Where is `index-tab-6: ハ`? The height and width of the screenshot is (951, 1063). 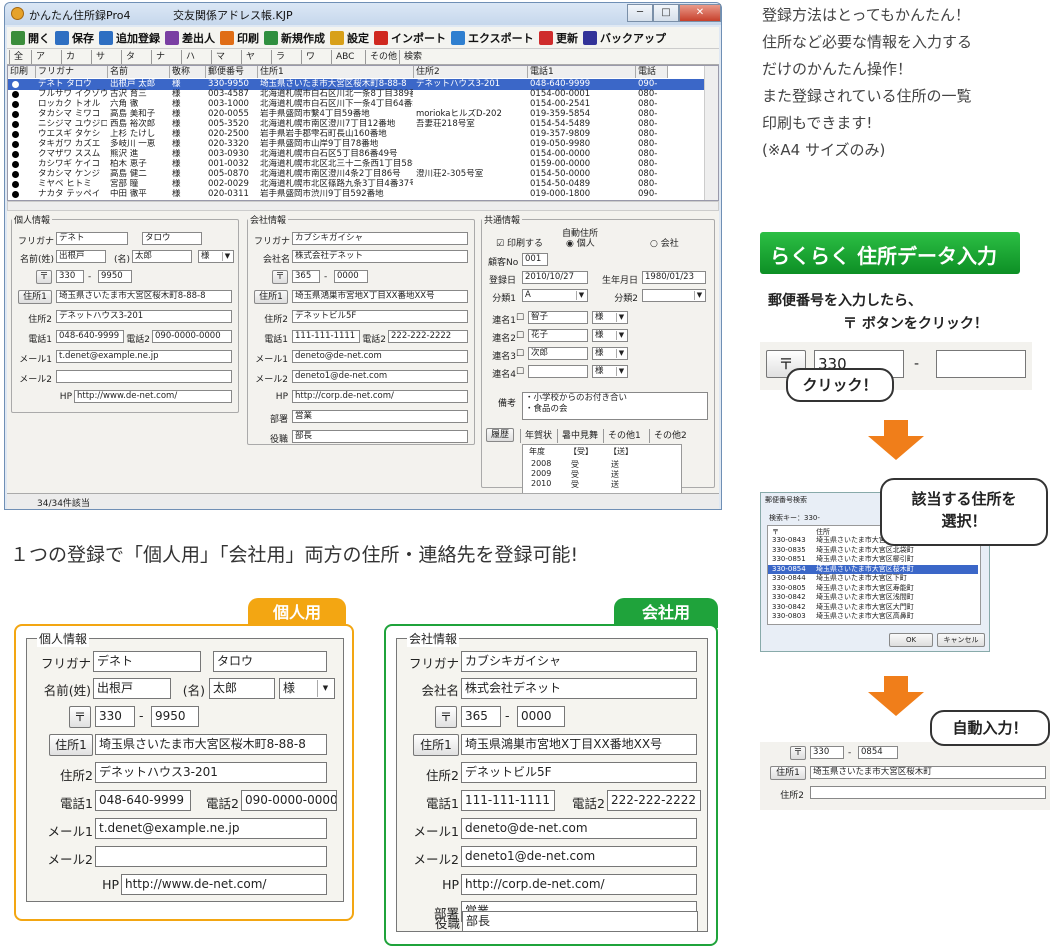 index-tab-6: ハ is located at coordinates (196, 57).